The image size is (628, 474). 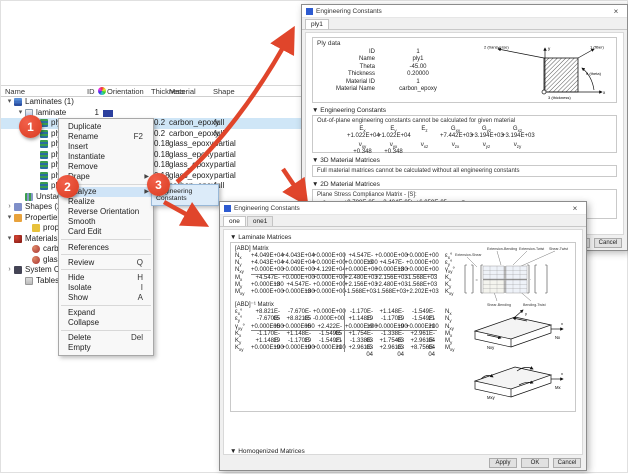 What do you see at coordinates (136, 338) in the screenshot?
I see `menu-shortcut: Del` at bounding box center [136, 338].